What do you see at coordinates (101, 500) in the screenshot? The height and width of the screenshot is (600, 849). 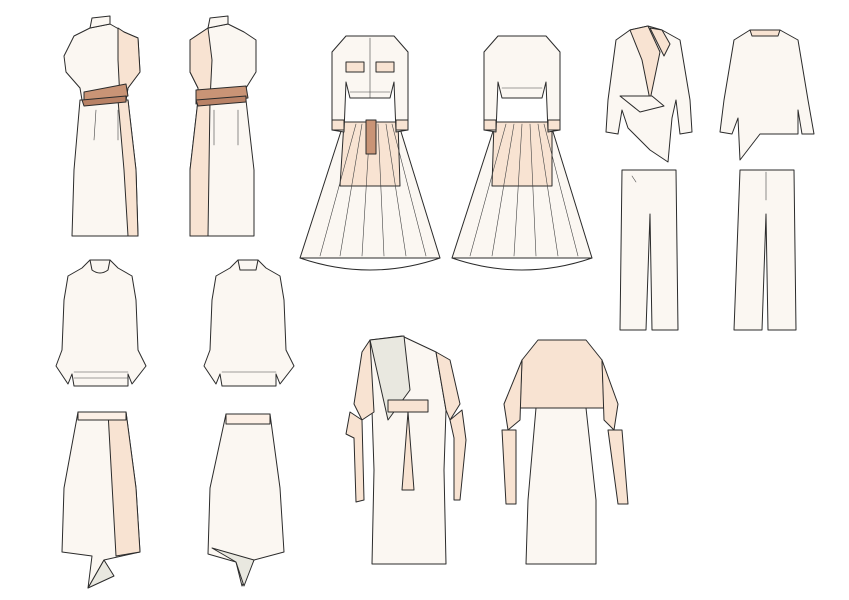 I see `skirt-front-sketch` at bounding box center [101, 500].